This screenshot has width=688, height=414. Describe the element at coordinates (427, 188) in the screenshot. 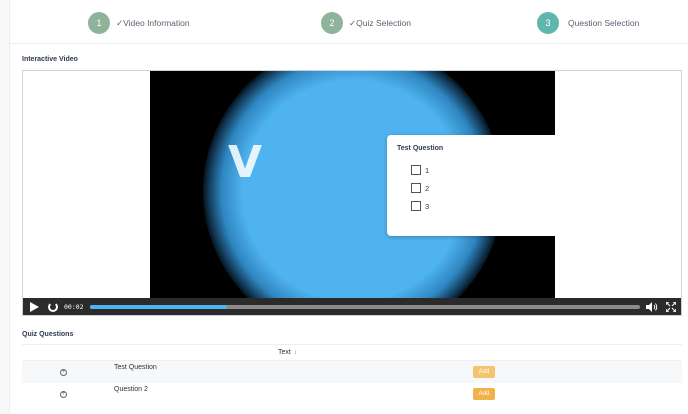

I see `answer-label: 2` at that location.